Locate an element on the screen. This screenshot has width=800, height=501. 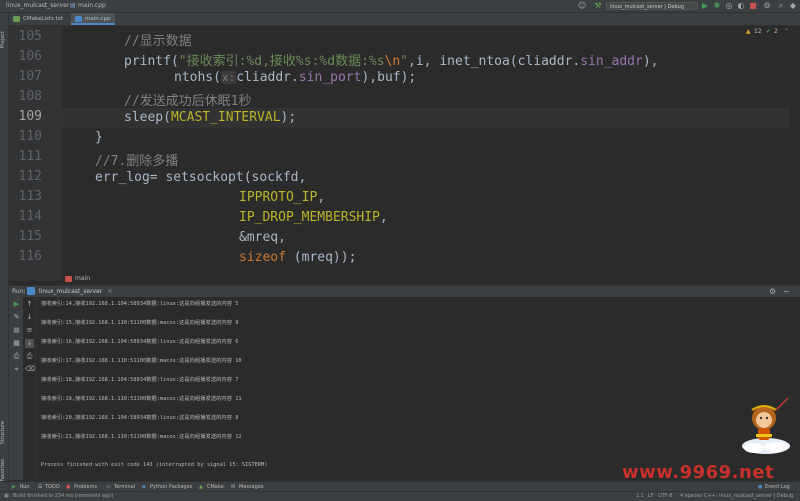
code-line-108: //发送成功后休眠1秒 is located at coordinates (188, 101).